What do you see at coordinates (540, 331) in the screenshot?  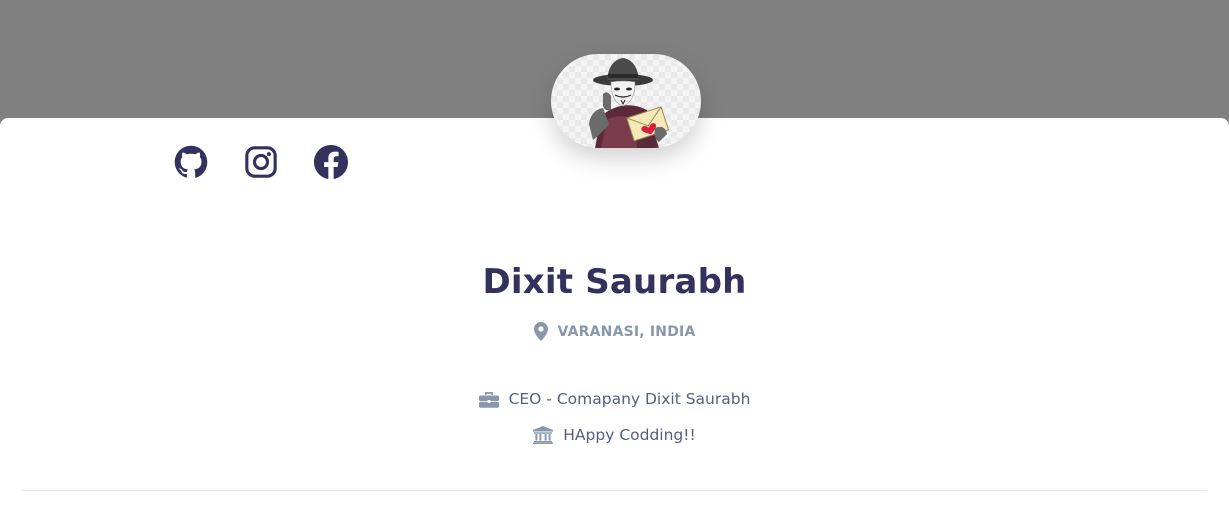 I see `map-marker-icon` at bounding box center [540, 331].